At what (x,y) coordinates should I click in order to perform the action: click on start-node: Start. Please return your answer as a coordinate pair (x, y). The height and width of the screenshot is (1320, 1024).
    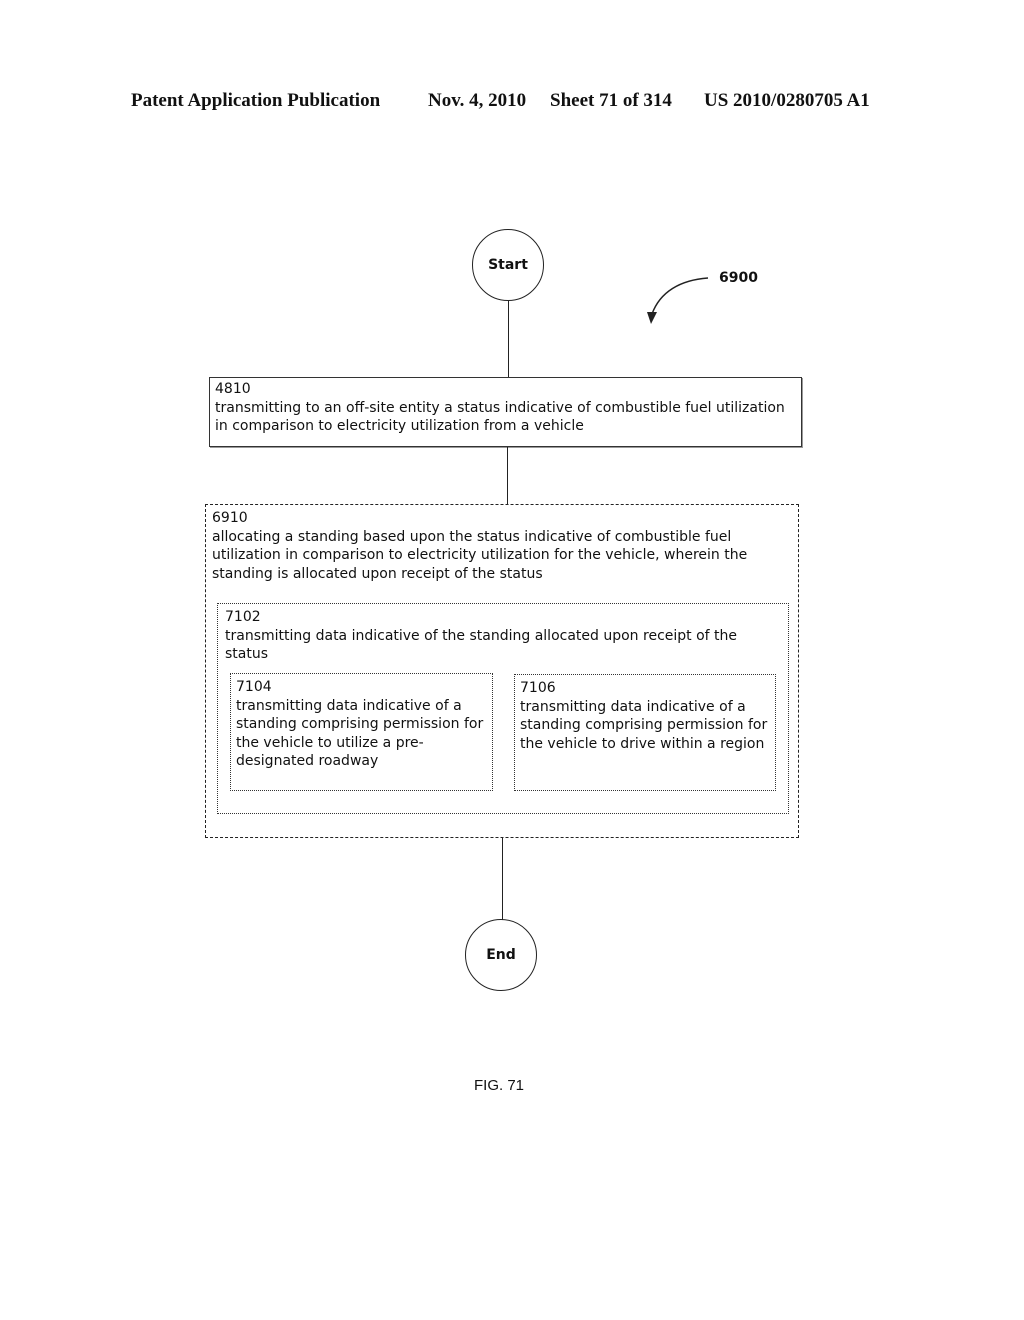
    Looking at the image, I should click on (508, 265).